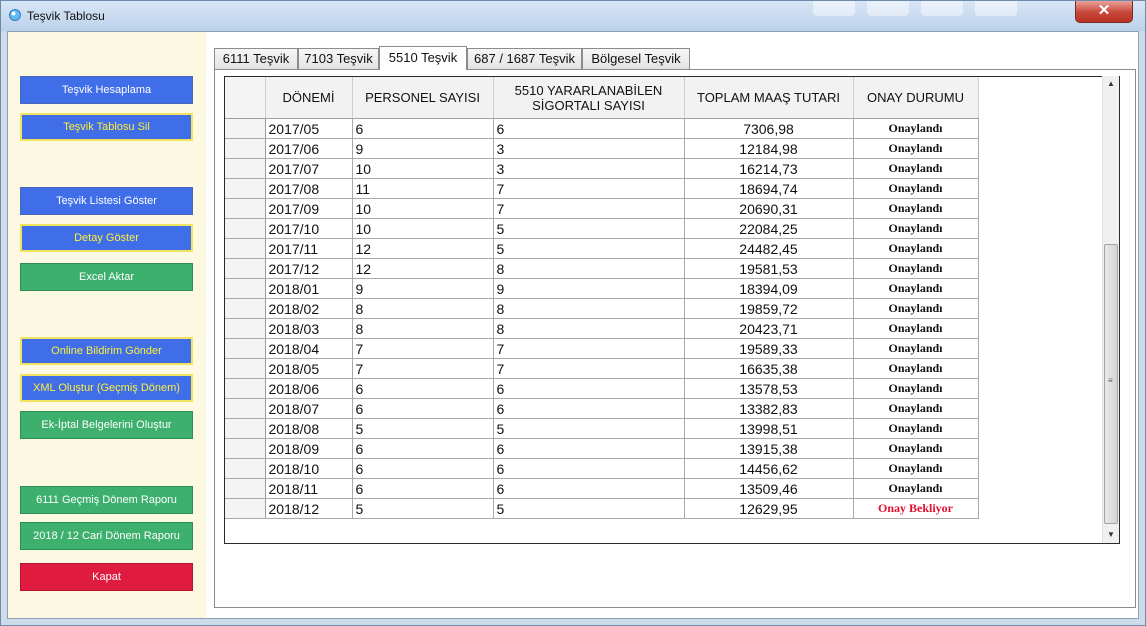 This screenshot has width=1146, height=626. I want to click on cell-donem: 2018/04, so click(309, 348).